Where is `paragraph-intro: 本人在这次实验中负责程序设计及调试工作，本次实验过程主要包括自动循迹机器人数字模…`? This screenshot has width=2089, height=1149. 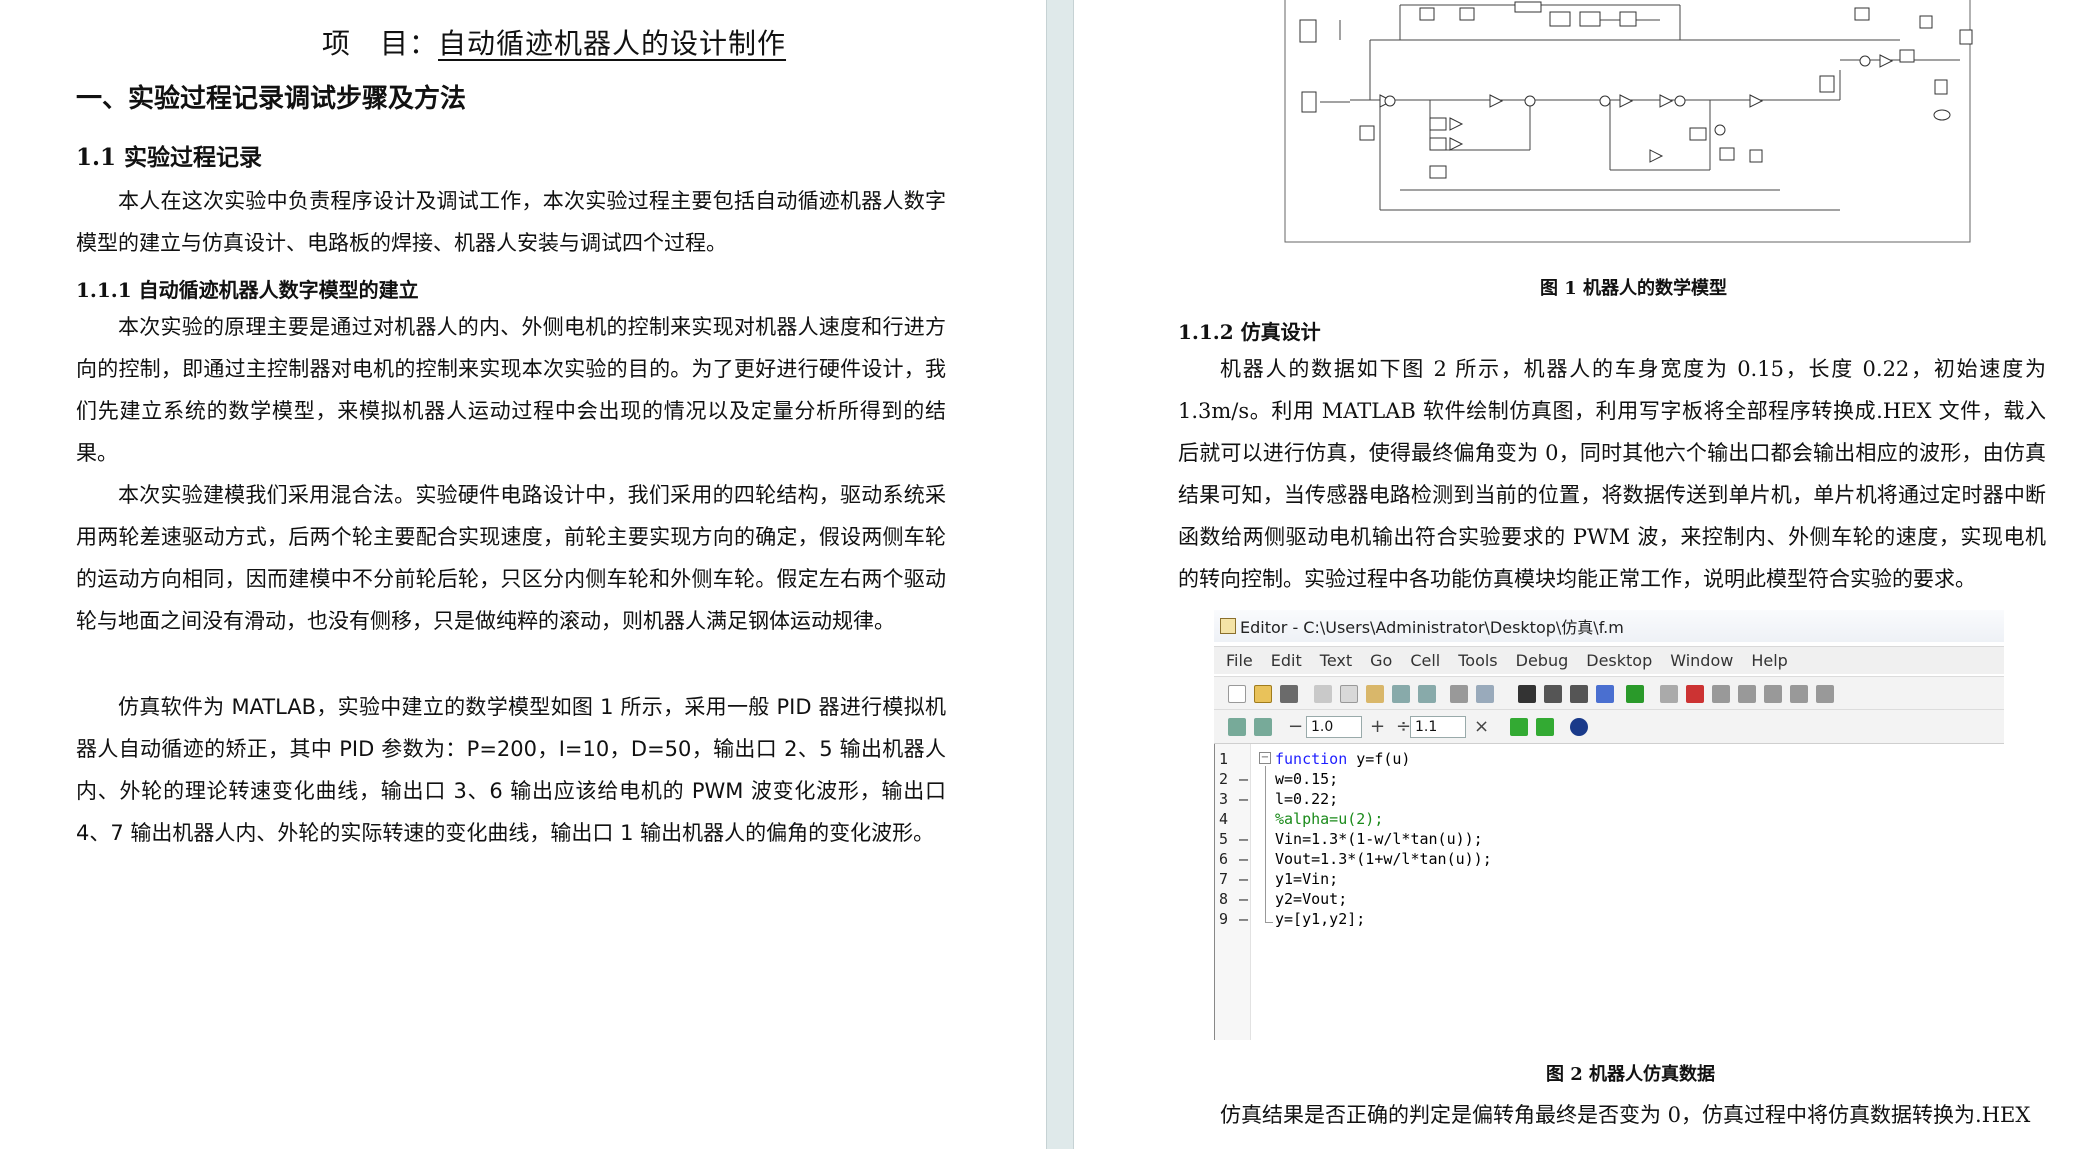 paragraph-intro: 本人在这次实验中负责程序设计及调试工作，本次实验过程主要包括自动循迹机器人数字模… is located at coordinates (511, 222).